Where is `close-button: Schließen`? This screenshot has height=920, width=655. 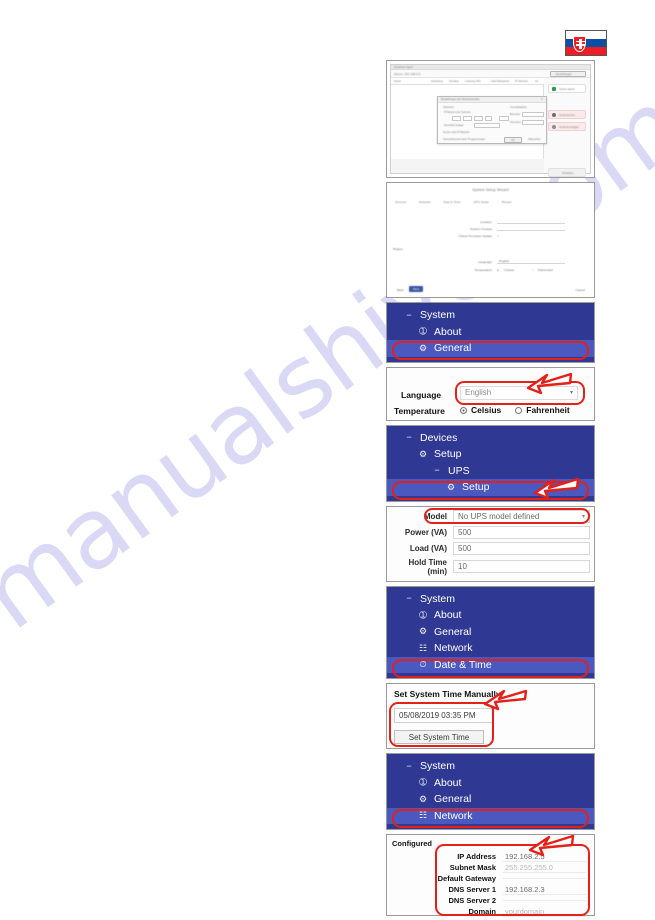 close-button: Schließen is located at coordinates (567, 172).